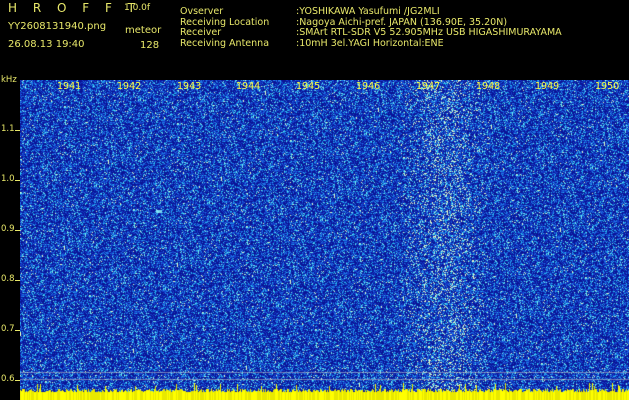 The width and height of the screenshot is (629, 400). Describe the element at coordinates (488, 86) in the screenshot. I see `time-tick-label: 1948` at that location.